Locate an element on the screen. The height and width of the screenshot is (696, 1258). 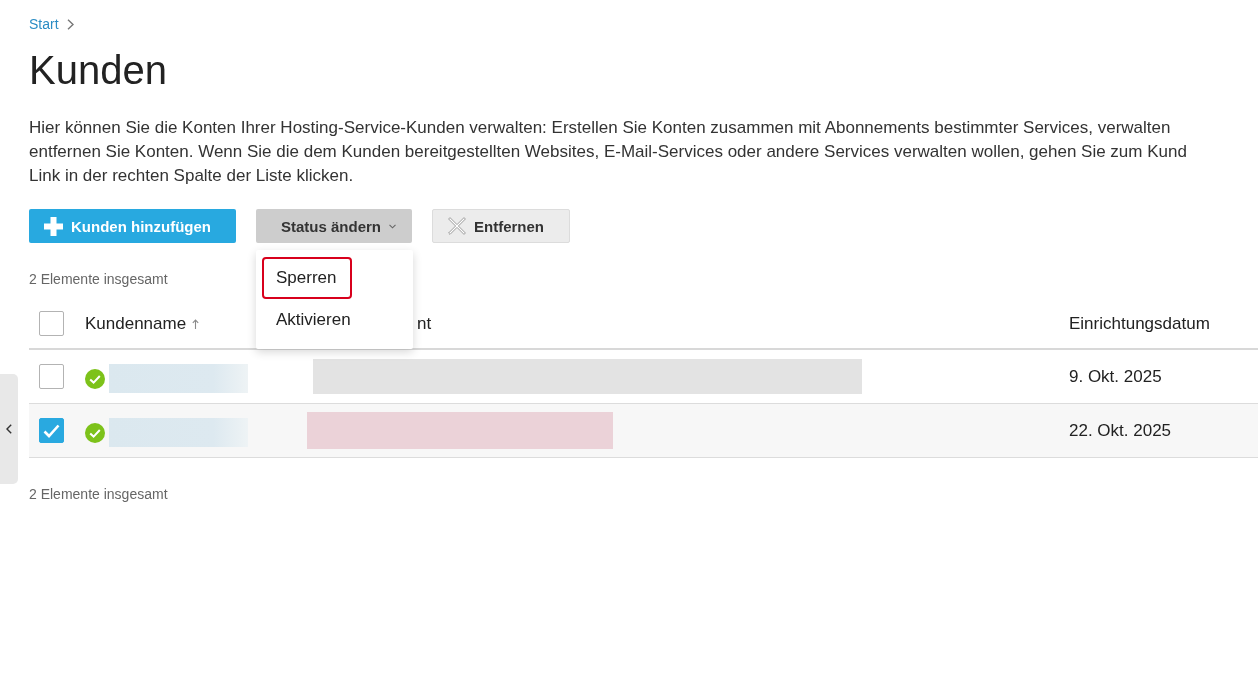
select-all-checkbox is located at coordinates (51, 323).